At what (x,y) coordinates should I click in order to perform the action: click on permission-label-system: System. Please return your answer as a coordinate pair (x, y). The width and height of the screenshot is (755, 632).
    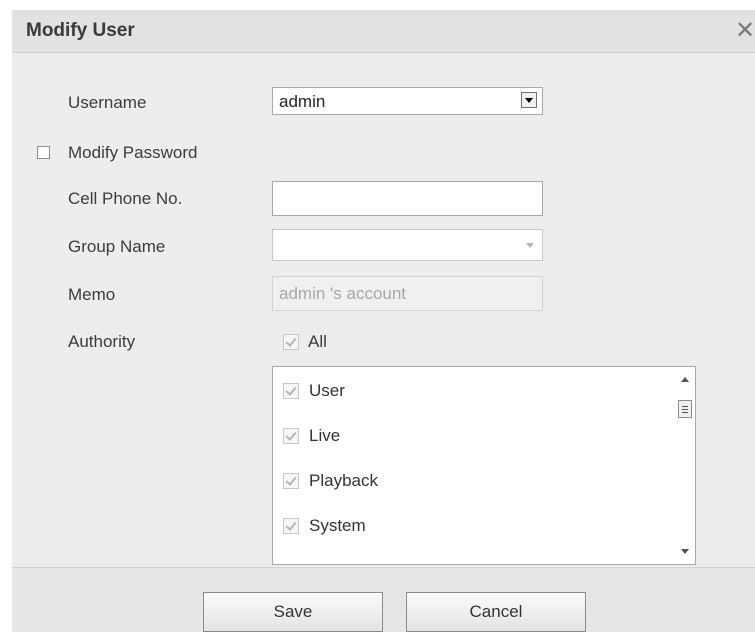
    Looking at the image, I should click on (337, 525).